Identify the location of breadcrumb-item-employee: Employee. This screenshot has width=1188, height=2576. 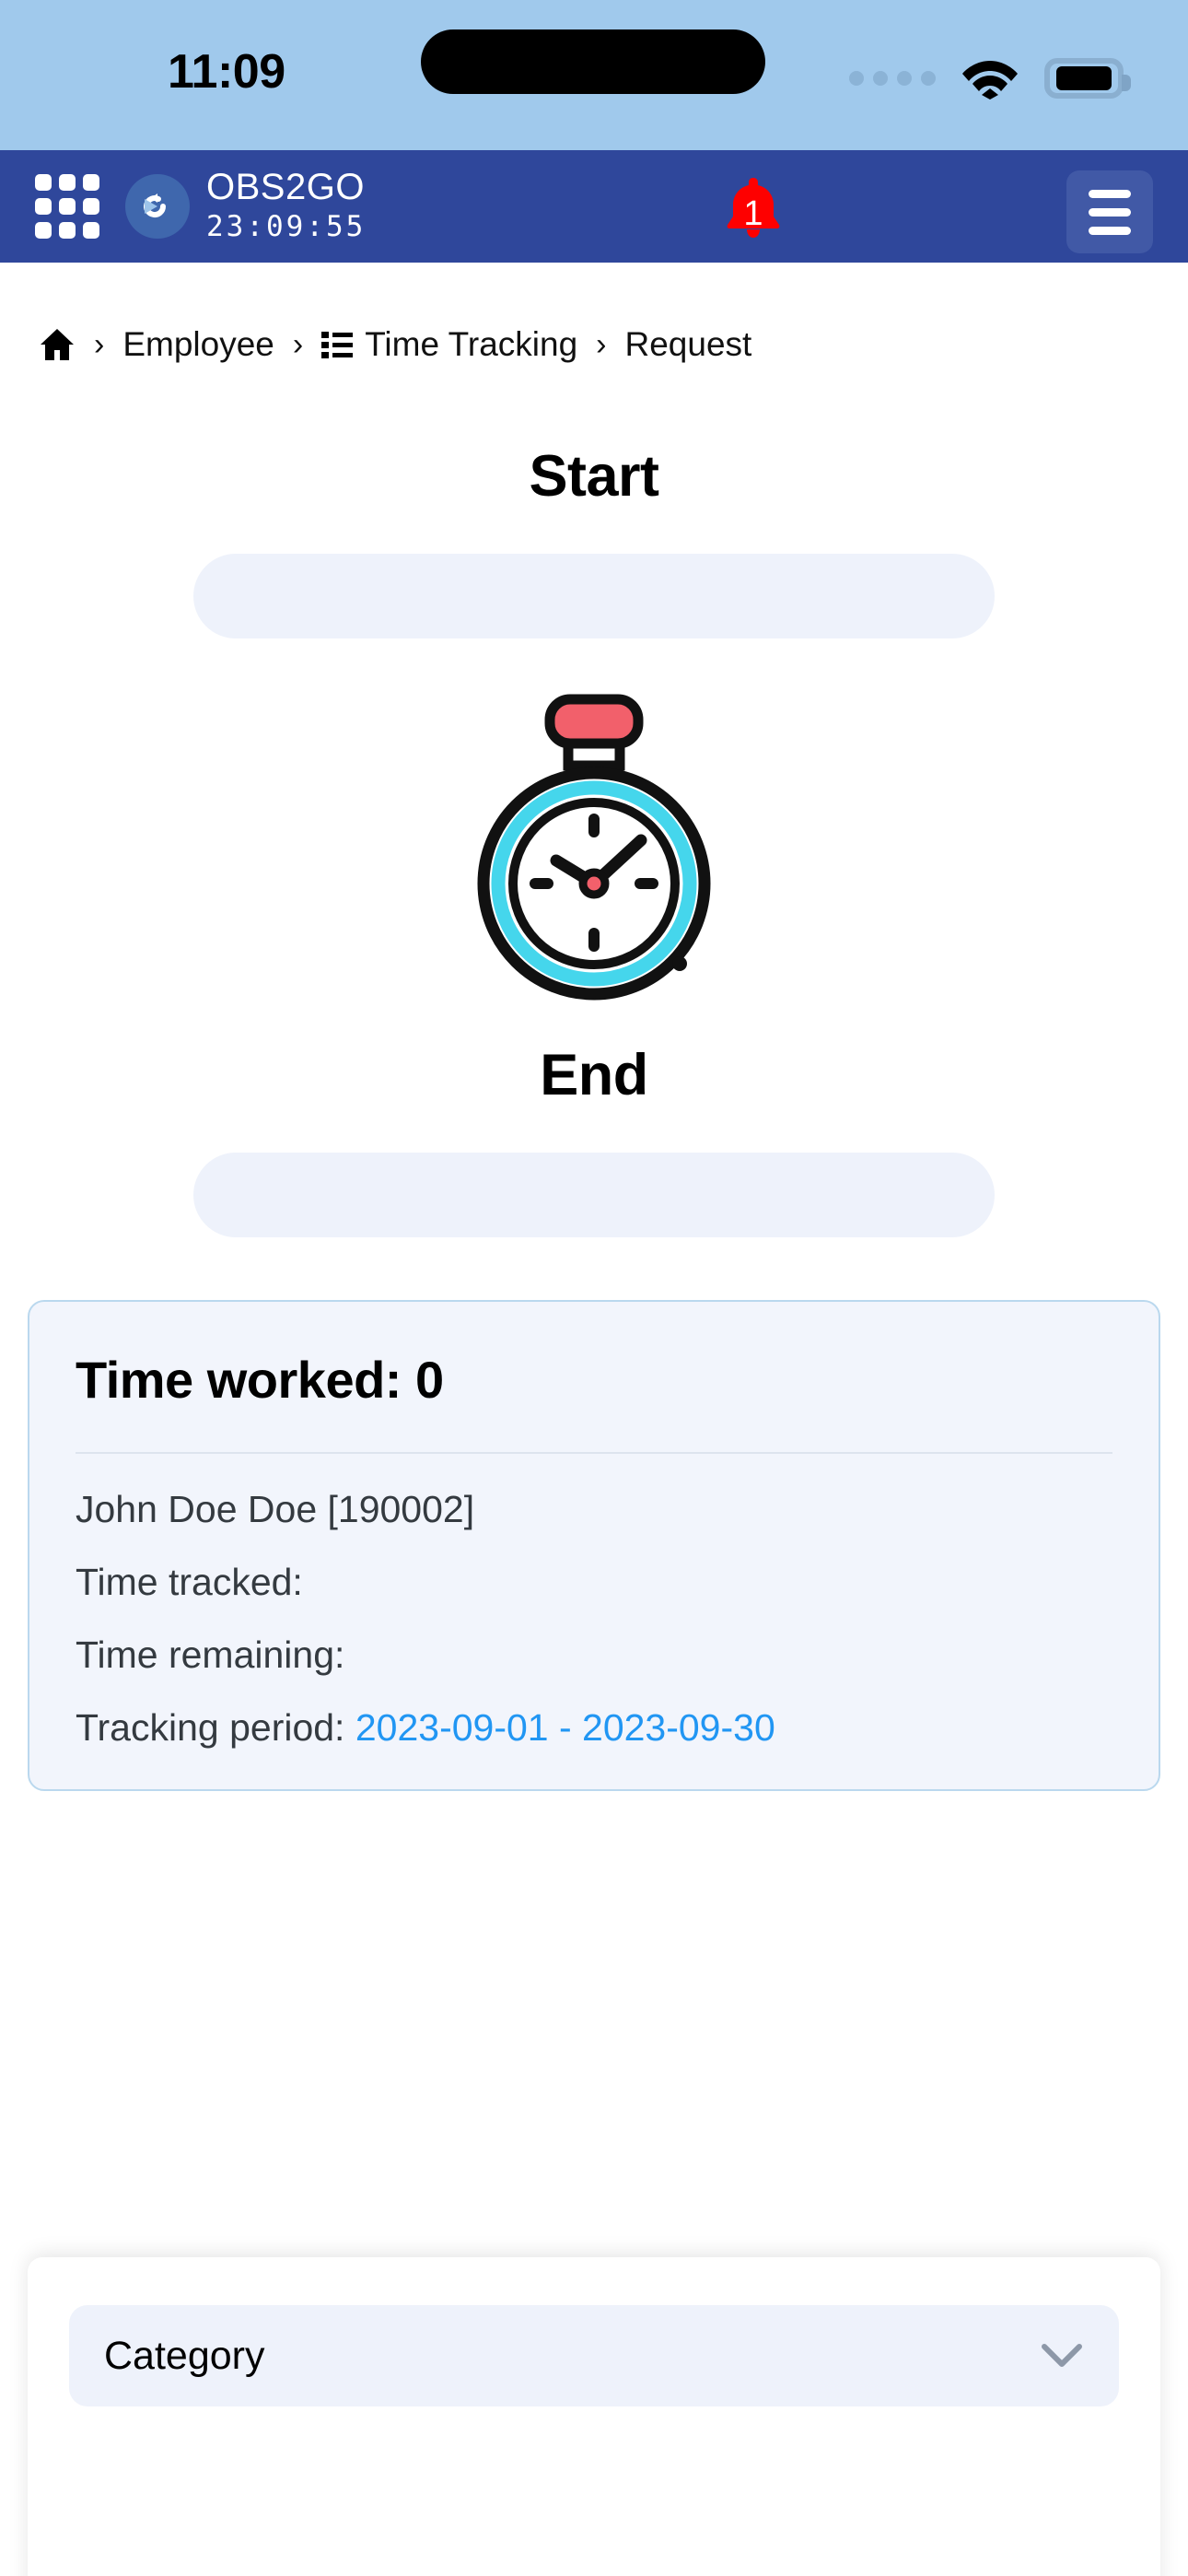
(198, 344).